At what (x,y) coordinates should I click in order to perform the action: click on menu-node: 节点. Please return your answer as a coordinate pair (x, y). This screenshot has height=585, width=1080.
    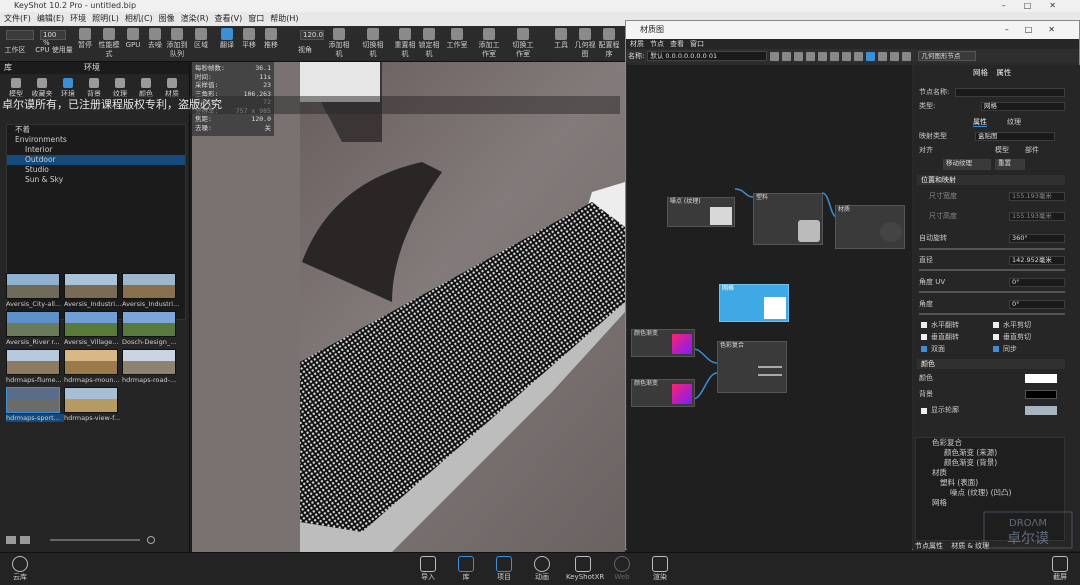
    Looking at the image, I should click on (657, 44).